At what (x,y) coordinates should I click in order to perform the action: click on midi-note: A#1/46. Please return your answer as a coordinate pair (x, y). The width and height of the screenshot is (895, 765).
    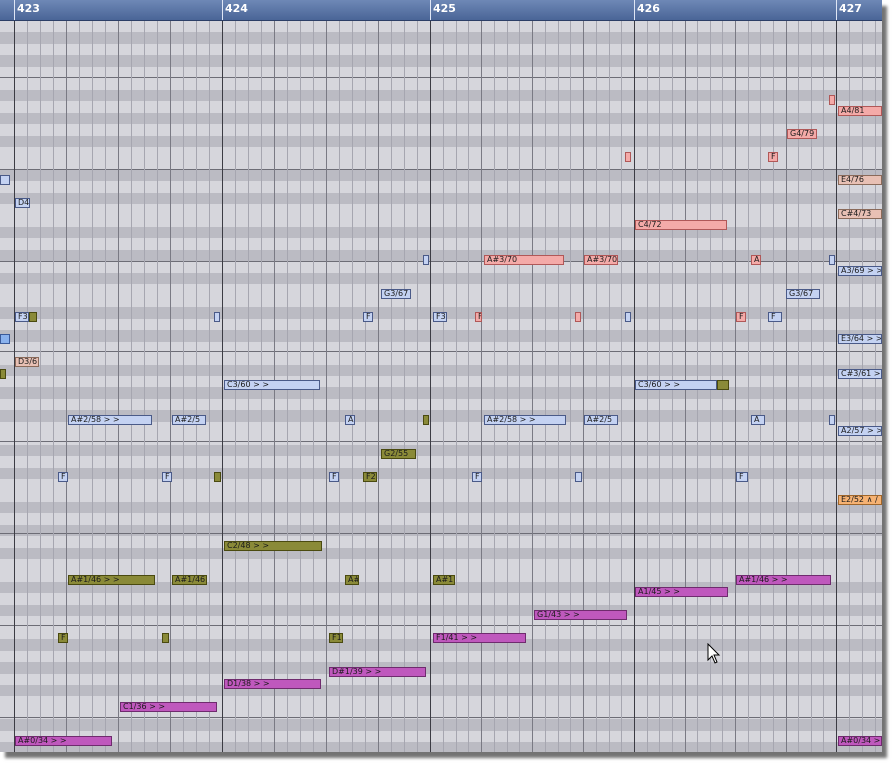
    Looking at the image, I should click on (189, 580).